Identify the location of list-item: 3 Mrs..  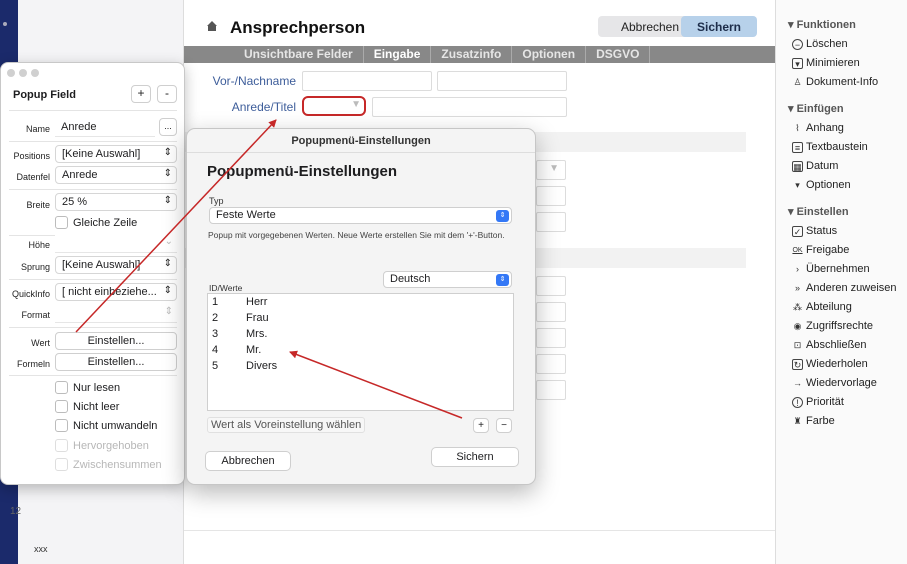
(360, 334).